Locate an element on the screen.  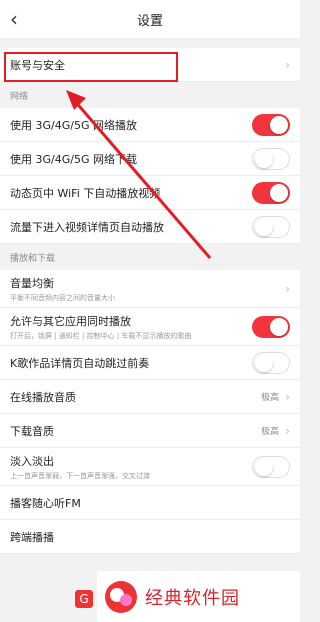
setting-row: K歌作品详情页自动跳过前奏 is located at coordinates (150, 363).